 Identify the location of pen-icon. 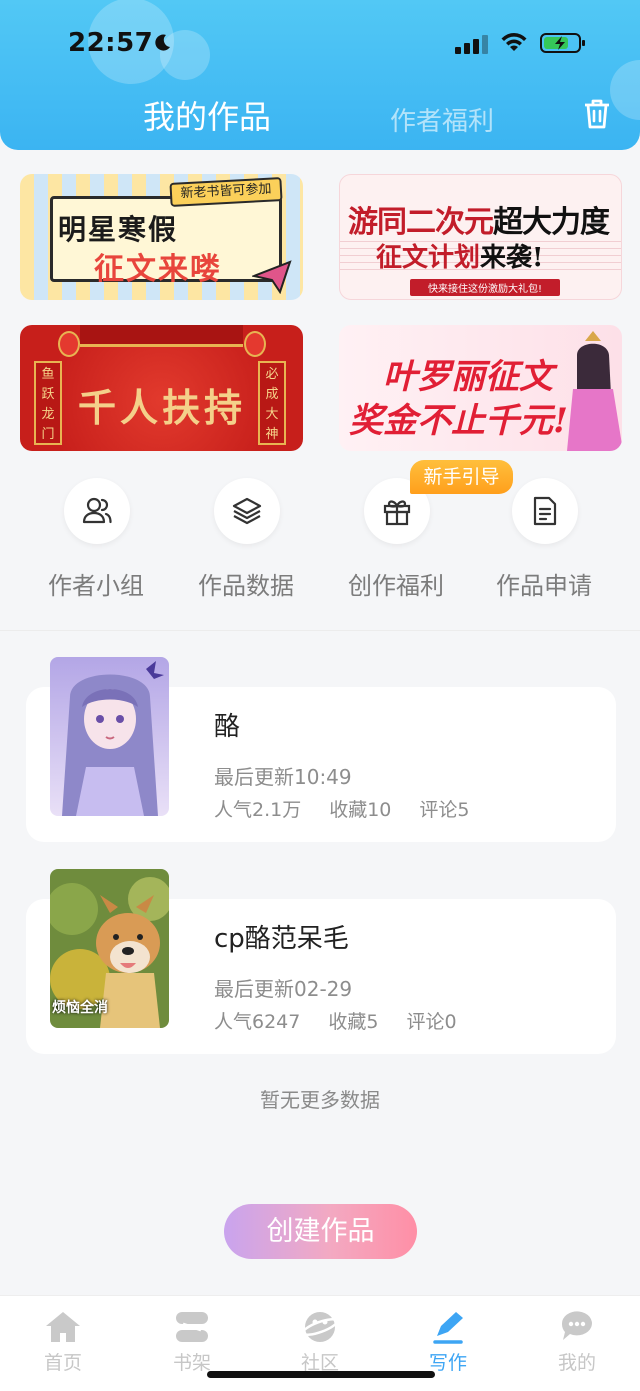
(448, 1328).